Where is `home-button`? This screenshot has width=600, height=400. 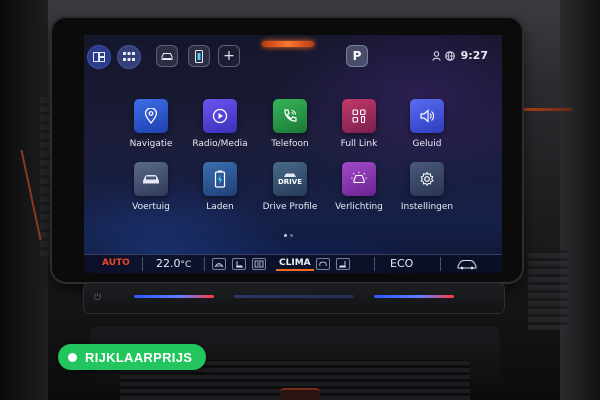 home-button is located at coordinates (99, 57).